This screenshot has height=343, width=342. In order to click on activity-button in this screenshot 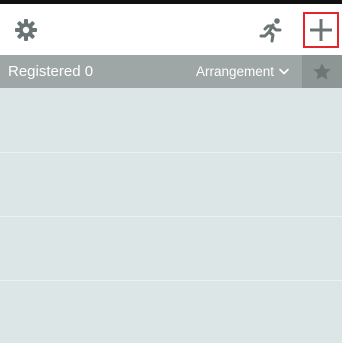, I will do `click(272, 30)`.